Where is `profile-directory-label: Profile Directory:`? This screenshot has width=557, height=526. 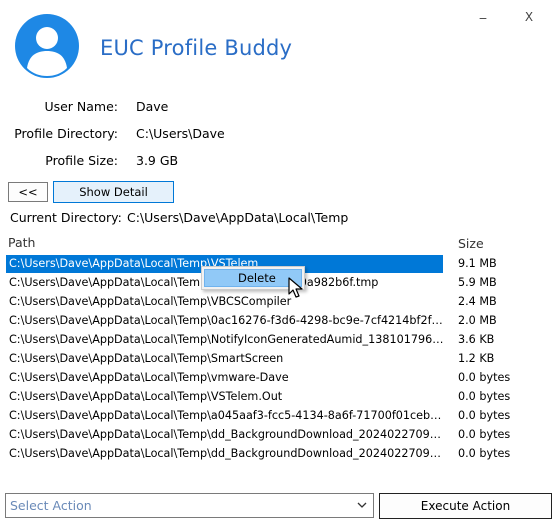
profile-directory-label: Profile Directory: is located at coordinates (66, 133).